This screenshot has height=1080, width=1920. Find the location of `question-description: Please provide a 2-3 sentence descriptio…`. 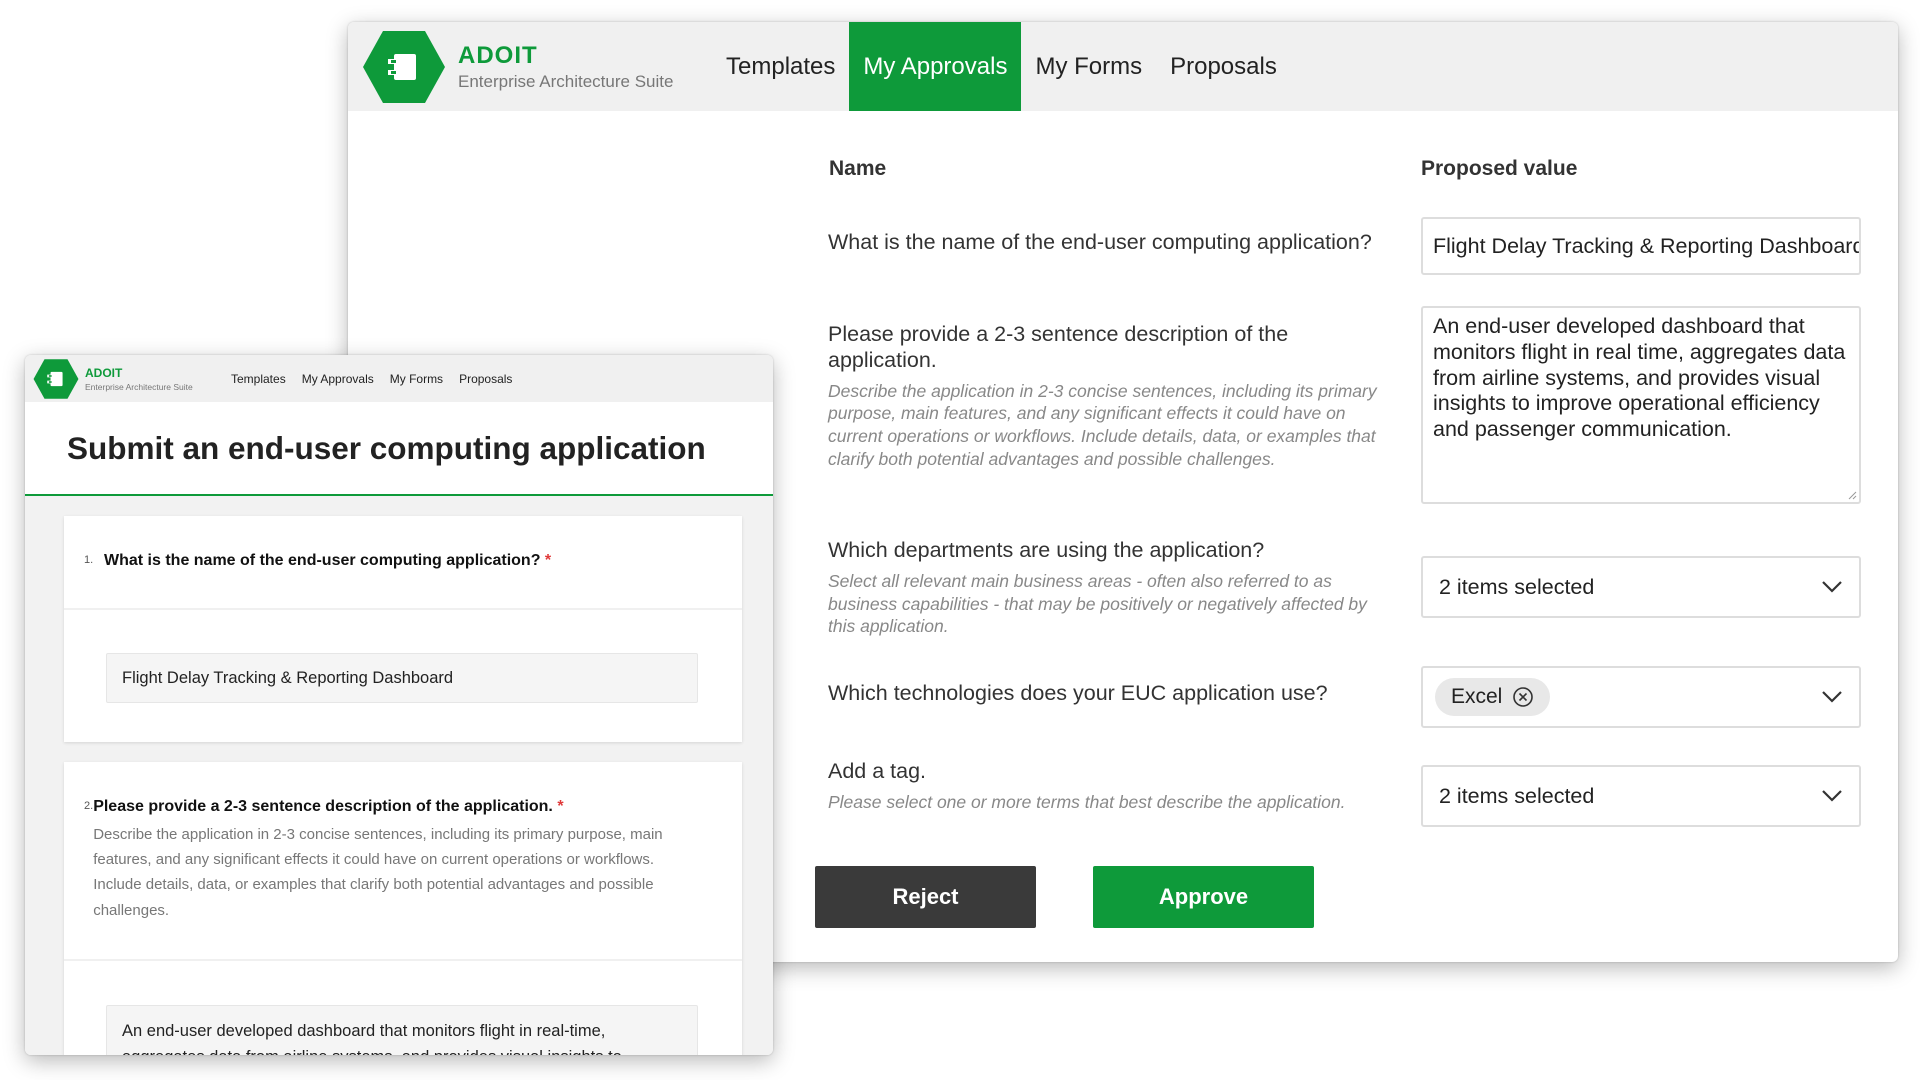

question-description: Please provide a 2-3 sentence descriptio… is located at coordinates (1113, 396).